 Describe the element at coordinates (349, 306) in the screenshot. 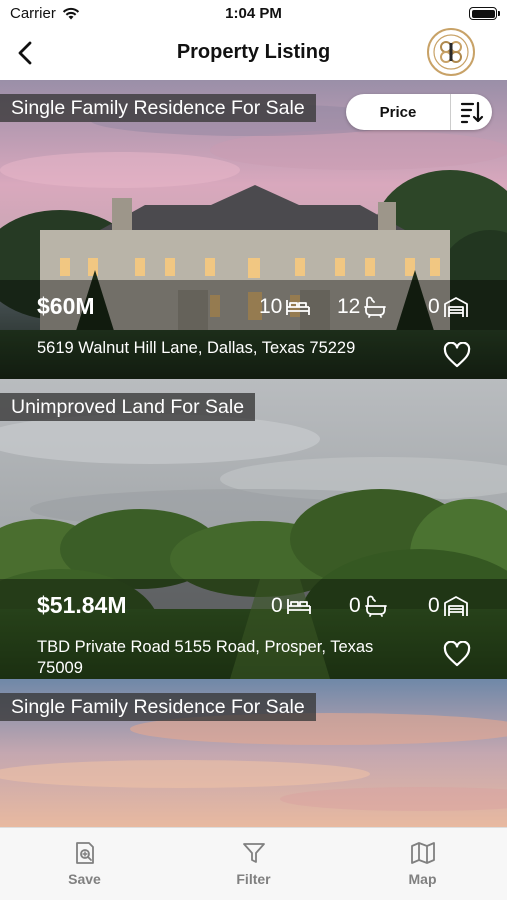

I see `bathrooms-count: 12` at that location.